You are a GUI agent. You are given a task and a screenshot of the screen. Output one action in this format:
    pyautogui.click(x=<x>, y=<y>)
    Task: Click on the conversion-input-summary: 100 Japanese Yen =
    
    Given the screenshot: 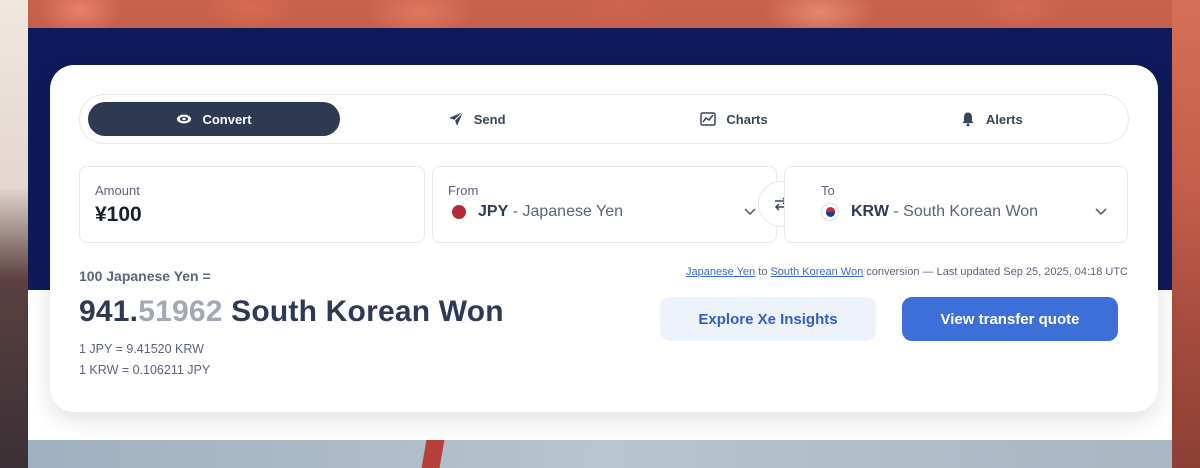 What is the action you would take?
    pyautogui.click(x=145, y=276)
    